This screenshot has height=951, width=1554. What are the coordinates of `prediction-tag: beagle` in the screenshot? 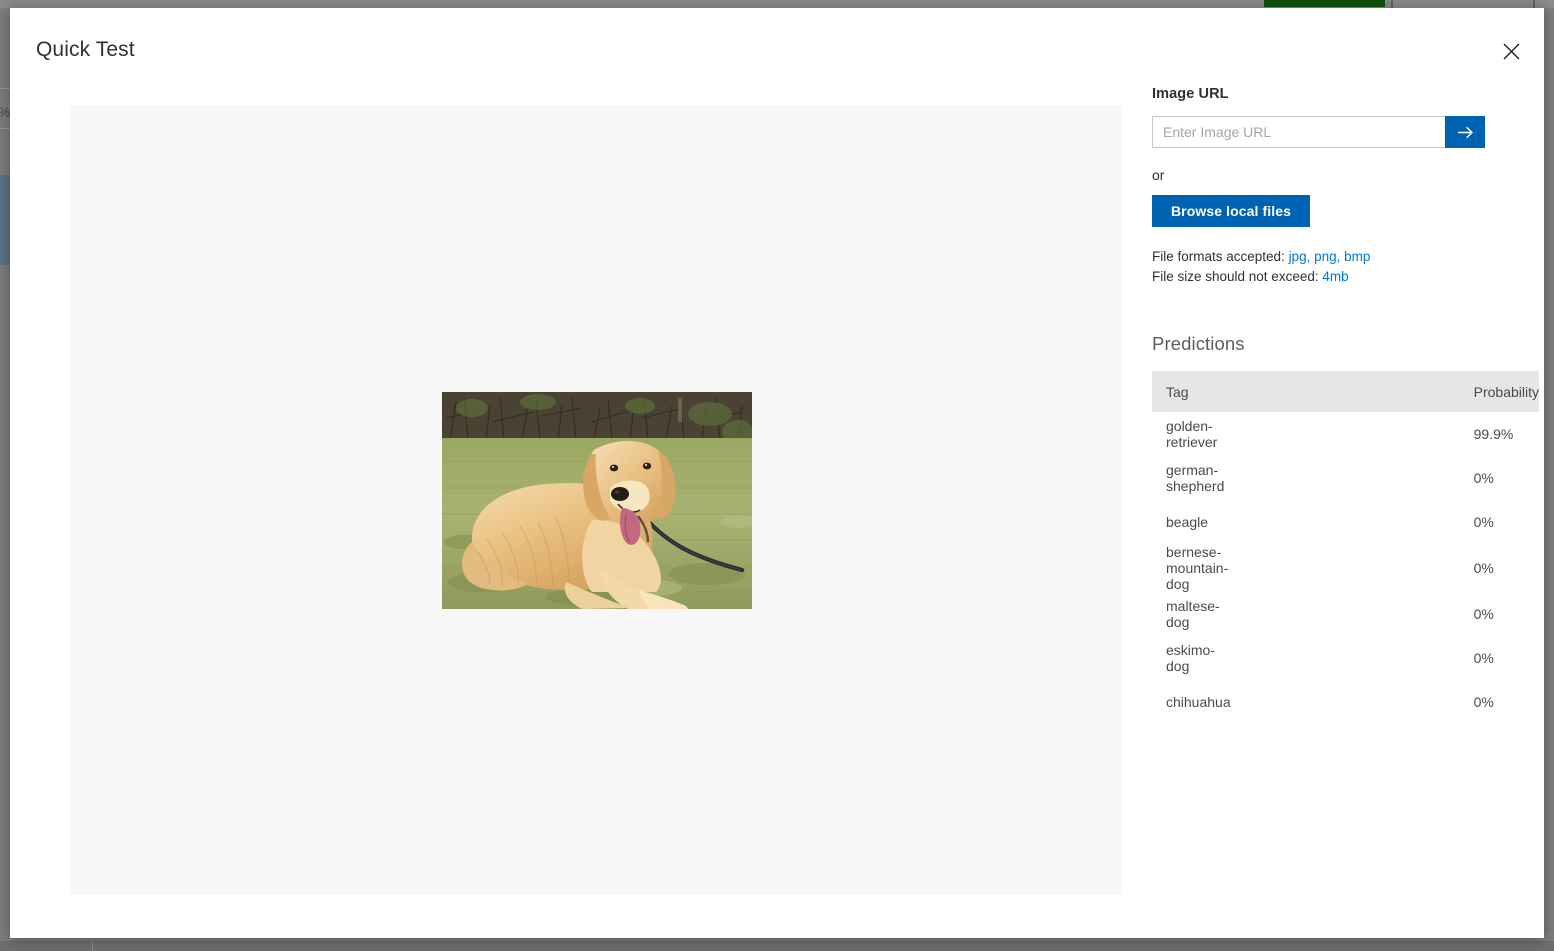 It's located at (1187, 522).